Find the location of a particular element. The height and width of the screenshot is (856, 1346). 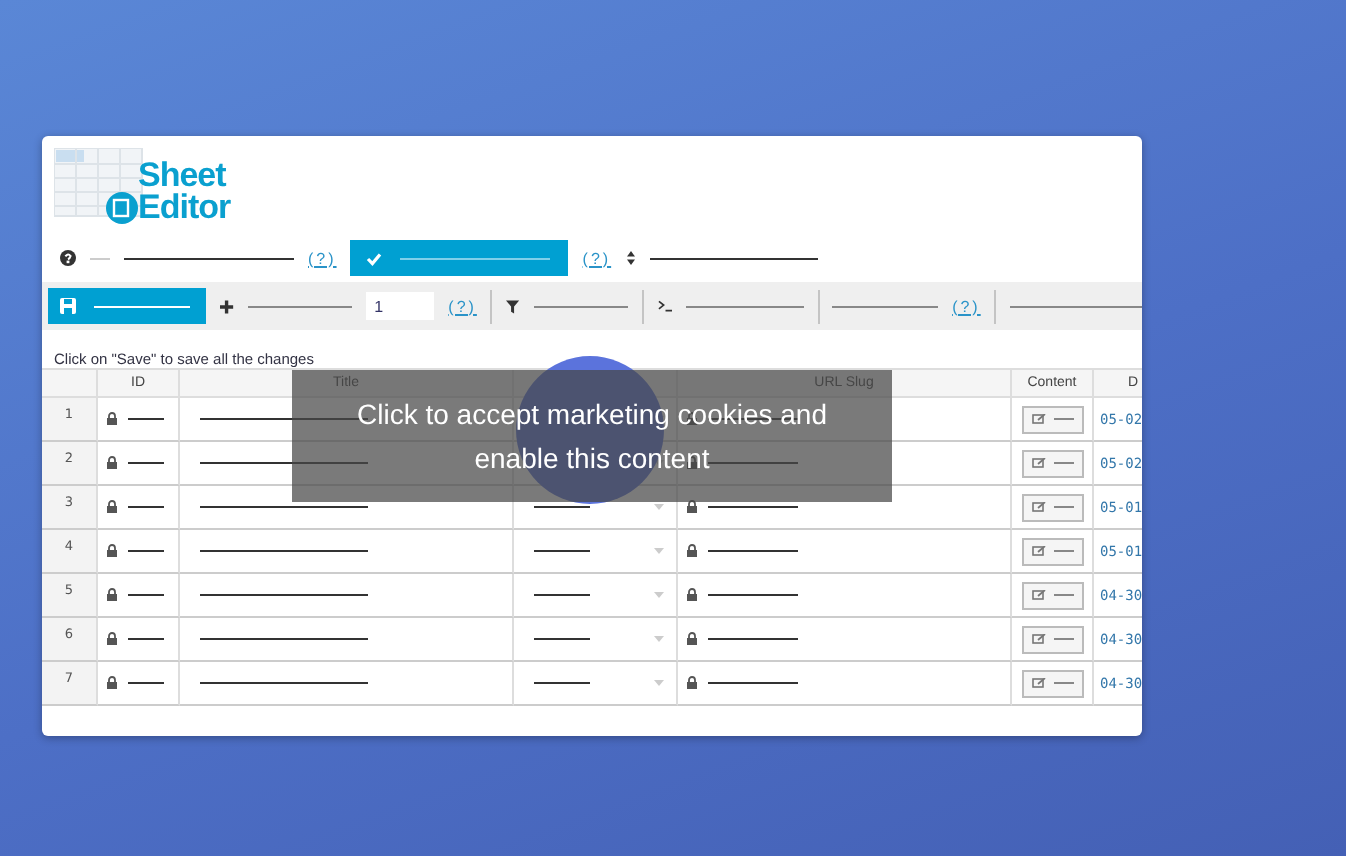

logo-text: Editor is located at coordinates (184, 208).